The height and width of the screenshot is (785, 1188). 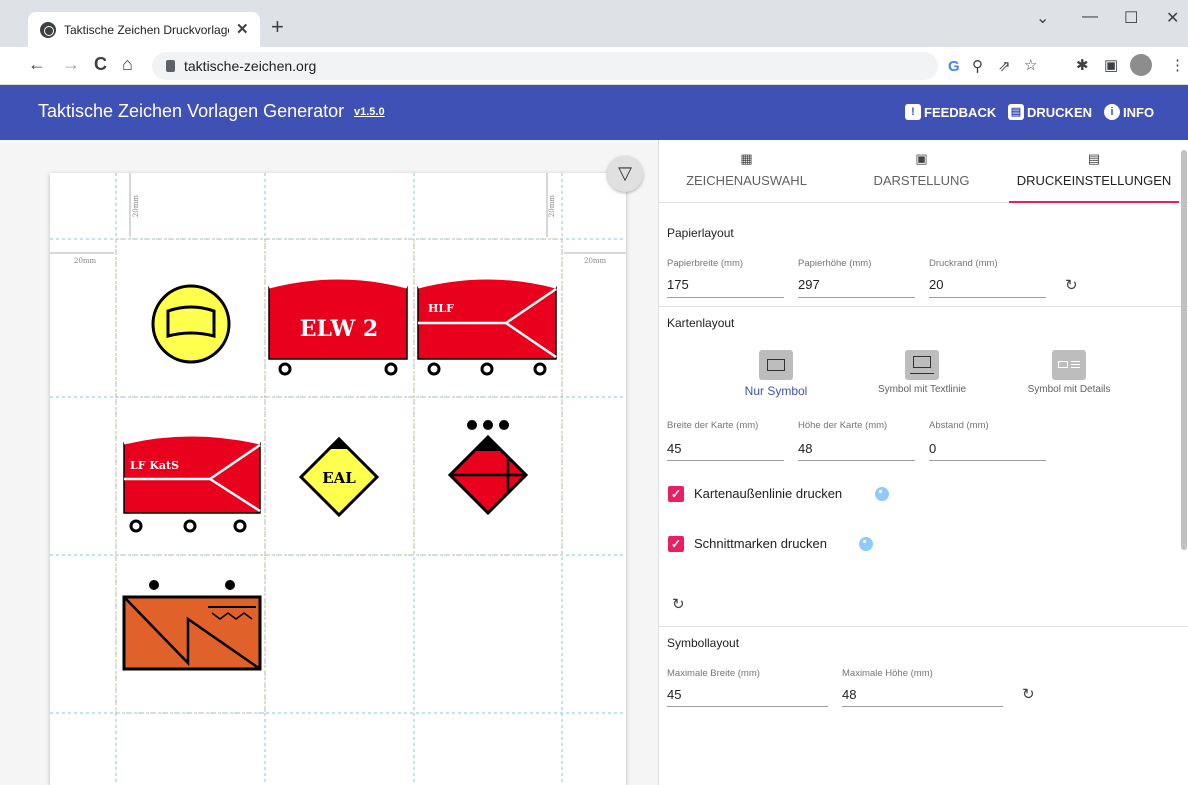 What do you see at coordinates (154, 465) in the screenshot?
I see `lf-kats-label: LF KatS` at bounding box center [154, 465].